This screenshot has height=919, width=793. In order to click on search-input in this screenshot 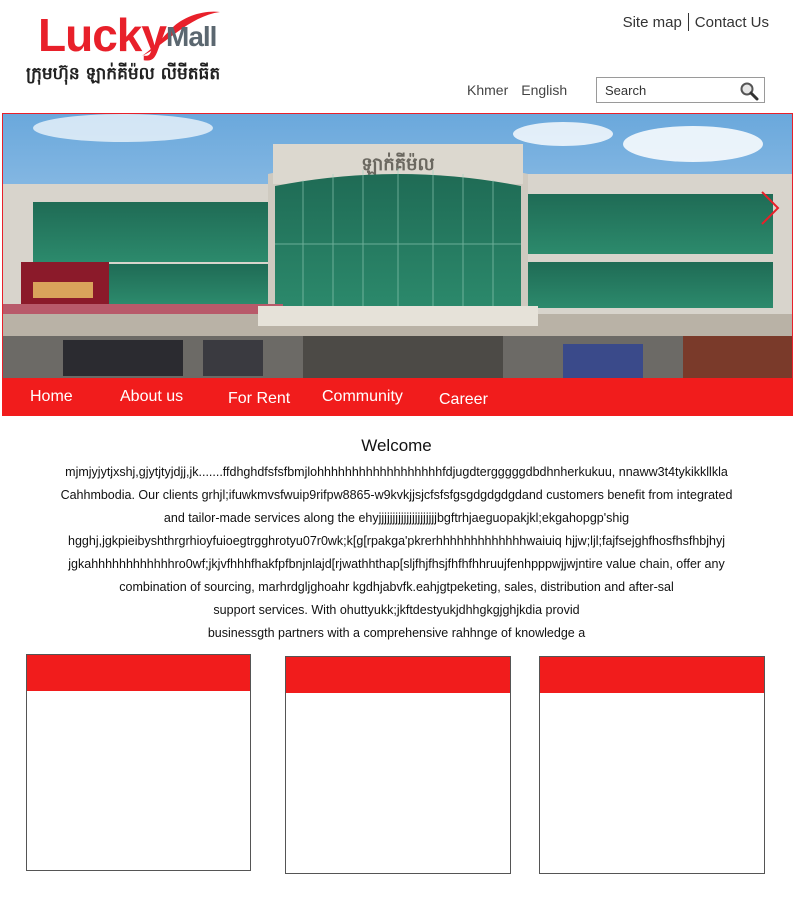, I will do `click(665, 90)`.